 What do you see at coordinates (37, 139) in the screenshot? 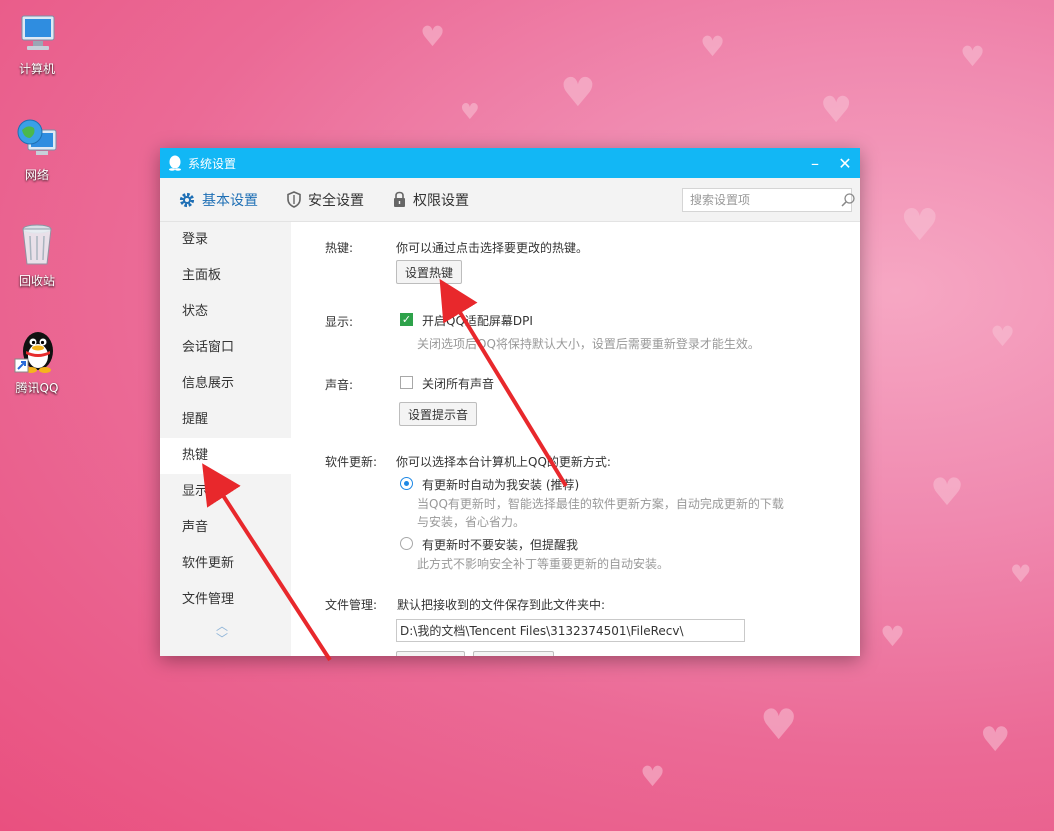
I see `network-icon` at bounding box center [37, 139].